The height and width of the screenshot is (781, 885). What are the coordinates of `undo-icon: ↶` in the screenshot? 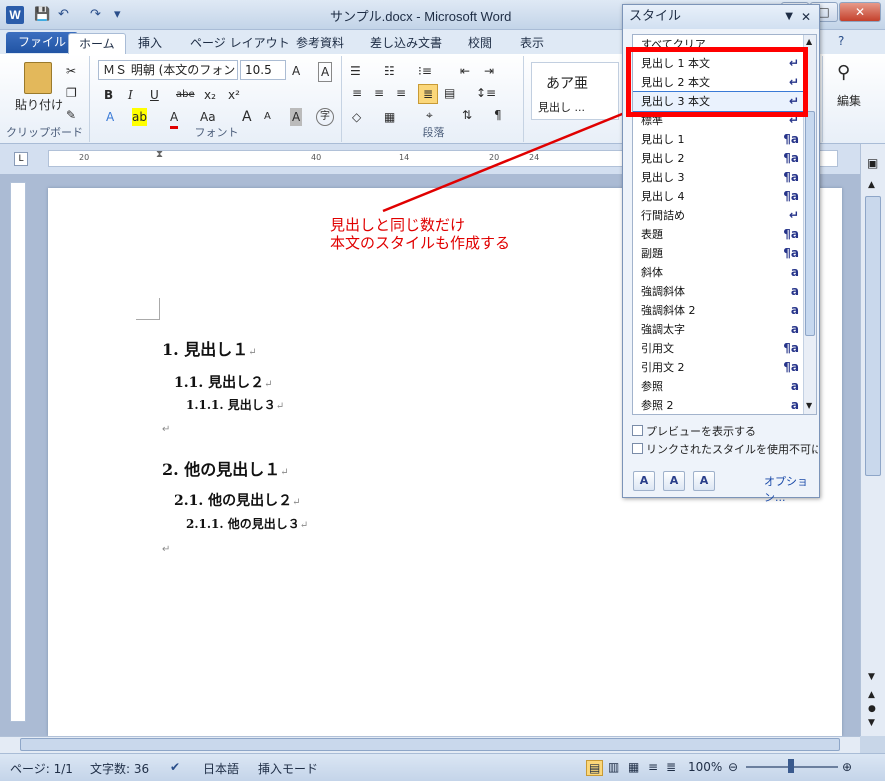 It's located at (63, 15).